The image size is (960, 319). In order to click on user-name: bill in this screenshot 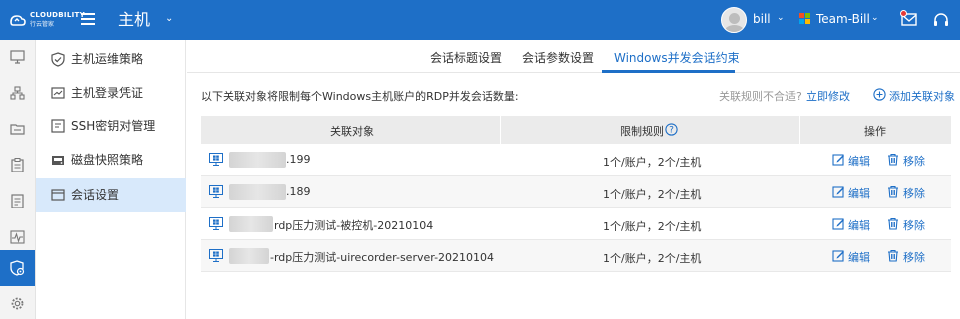, I will do `click(762, 19)`.